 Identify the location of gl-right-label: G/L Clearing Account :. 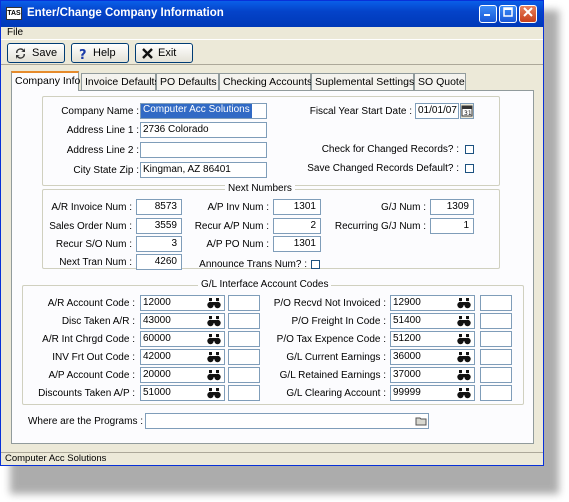
(336, 393).